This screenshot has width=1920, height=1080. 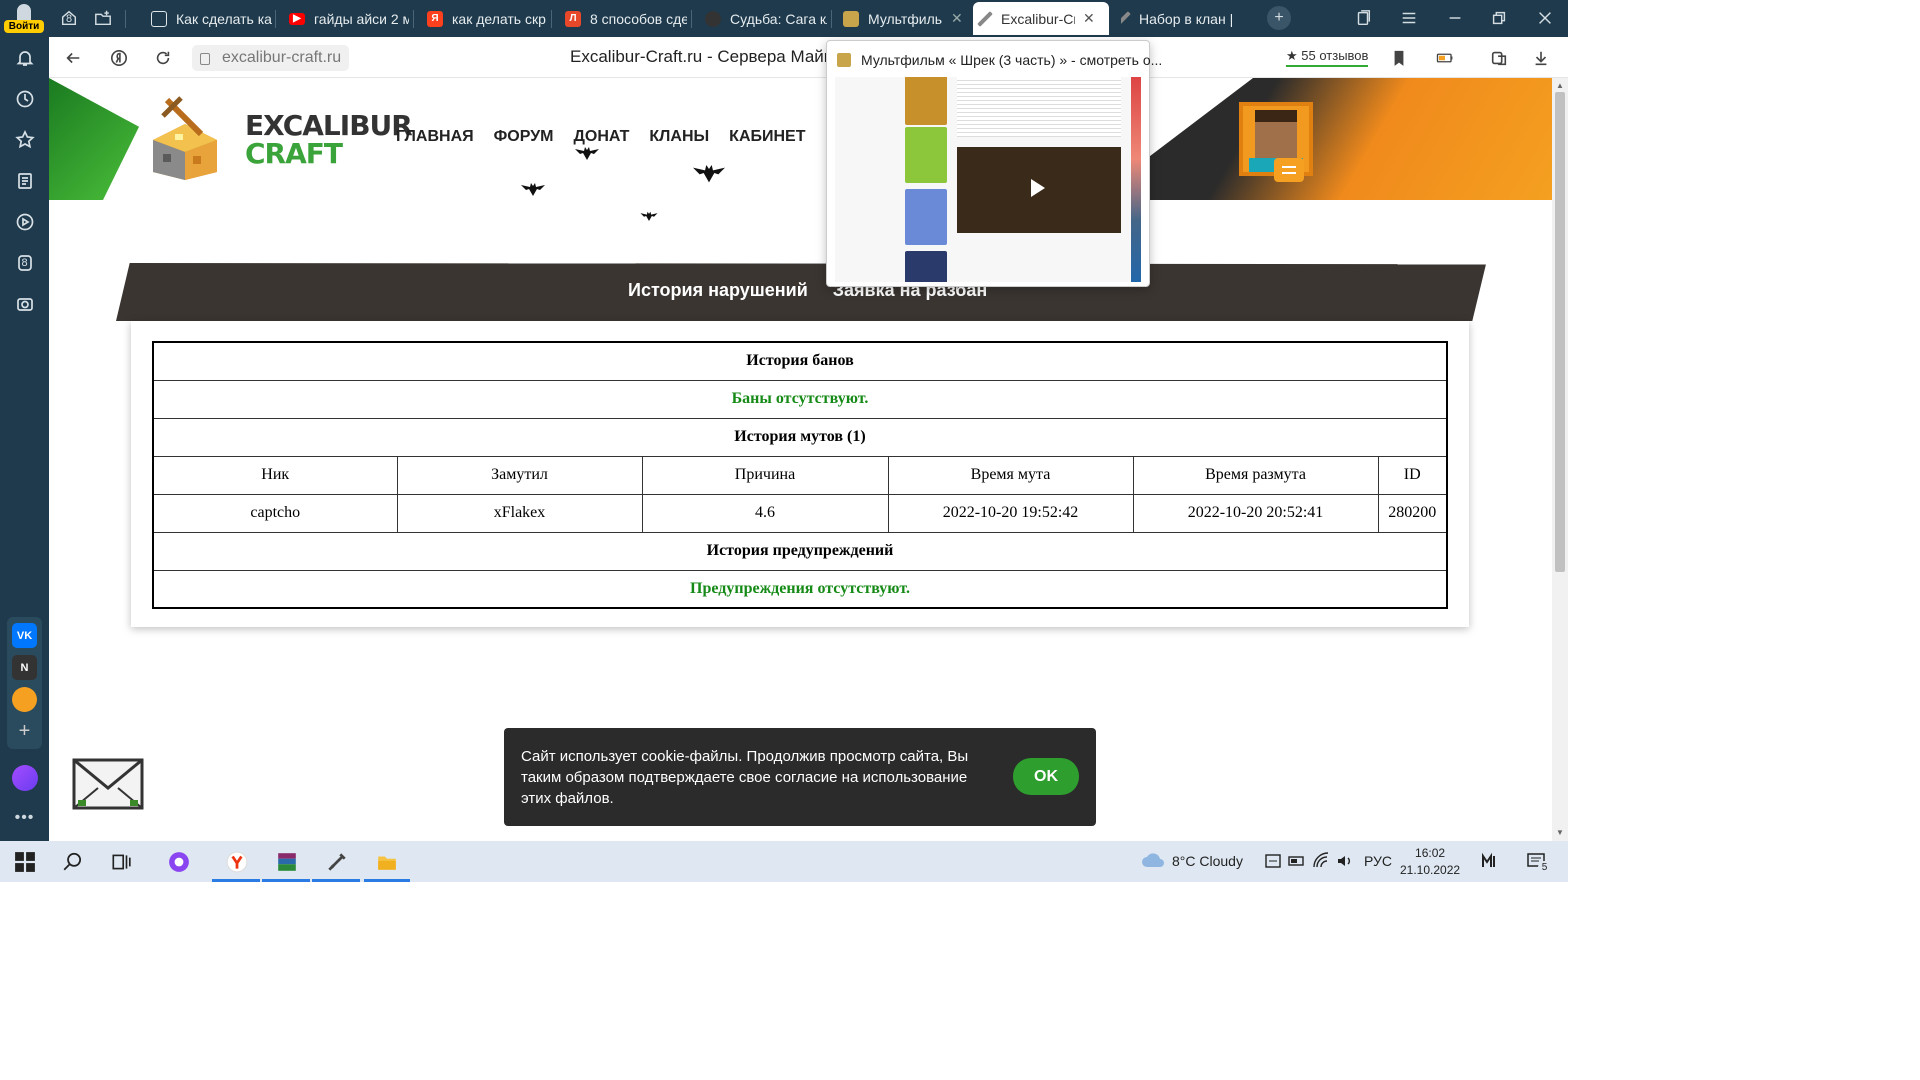 I want to click on task-view-icon, so click(x=121, y=862).